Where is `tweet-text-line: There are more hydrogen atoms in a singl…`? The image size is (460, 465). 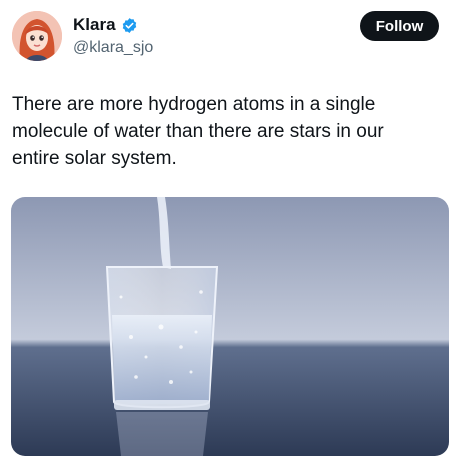
tweet-text-line: There are more hydrogen atoms in a singl… is located at coordinates (194, 104).